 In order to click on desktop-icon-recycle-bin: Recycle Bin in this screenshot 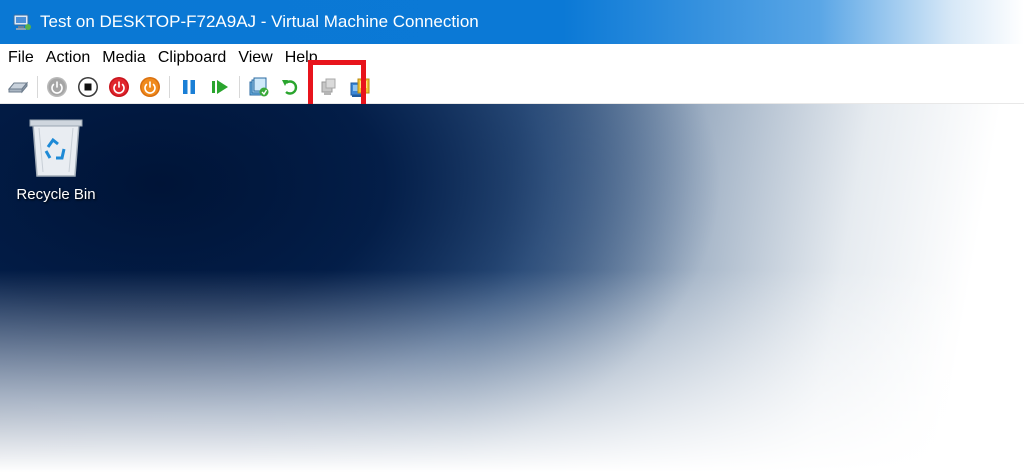, I will do `click(56, 158)`.